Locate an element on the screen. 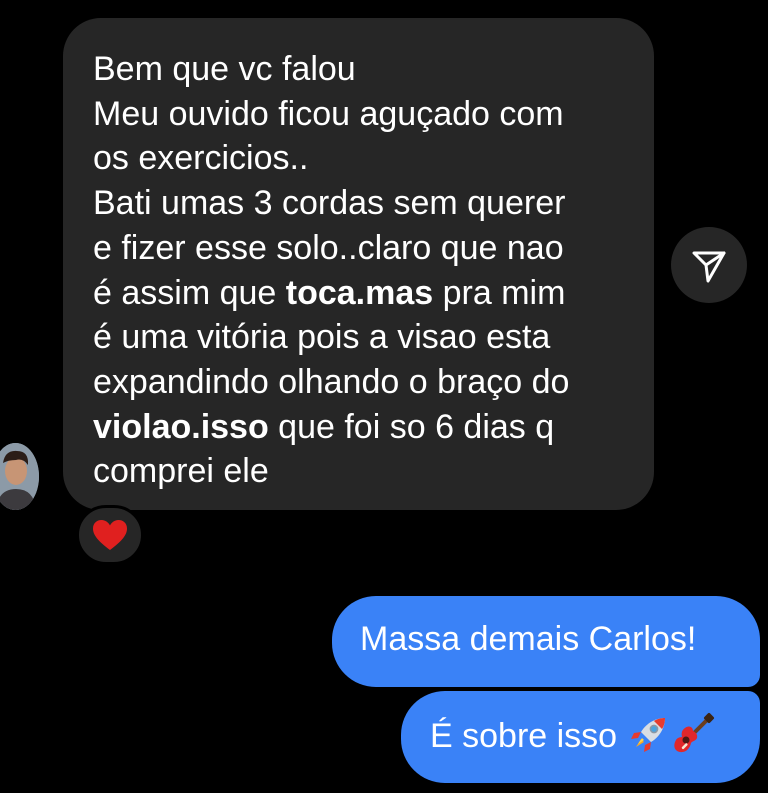 This screenshot has height=793, width=768. text-segment: pra mim is located at coordinates (499, 292).